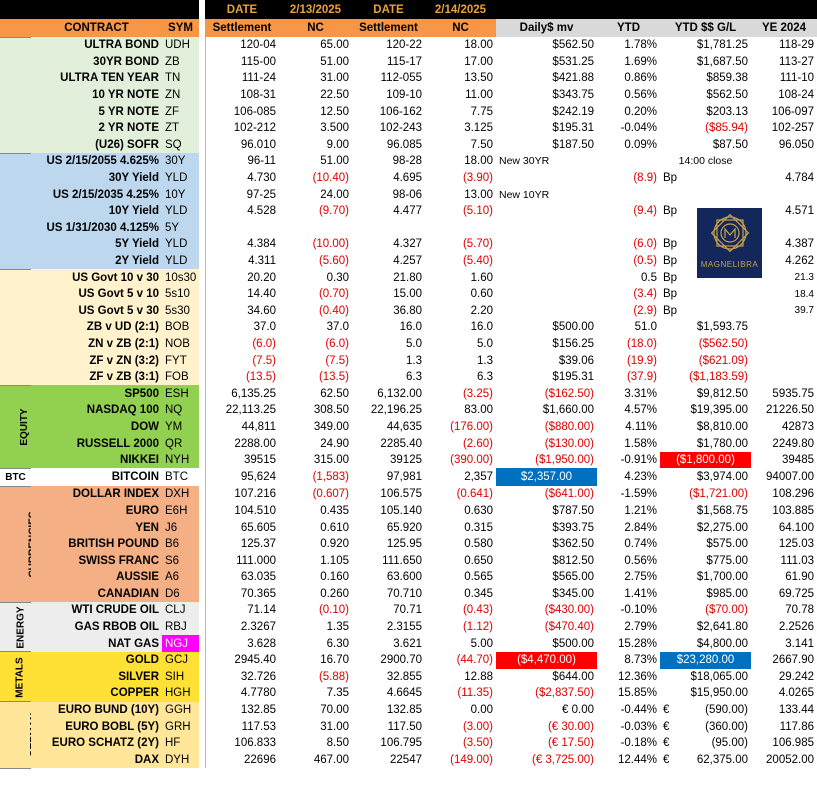  Describe the element at coordinates (478, 527) in the screenshot. I see `net-change-2: 0.315` at that location.